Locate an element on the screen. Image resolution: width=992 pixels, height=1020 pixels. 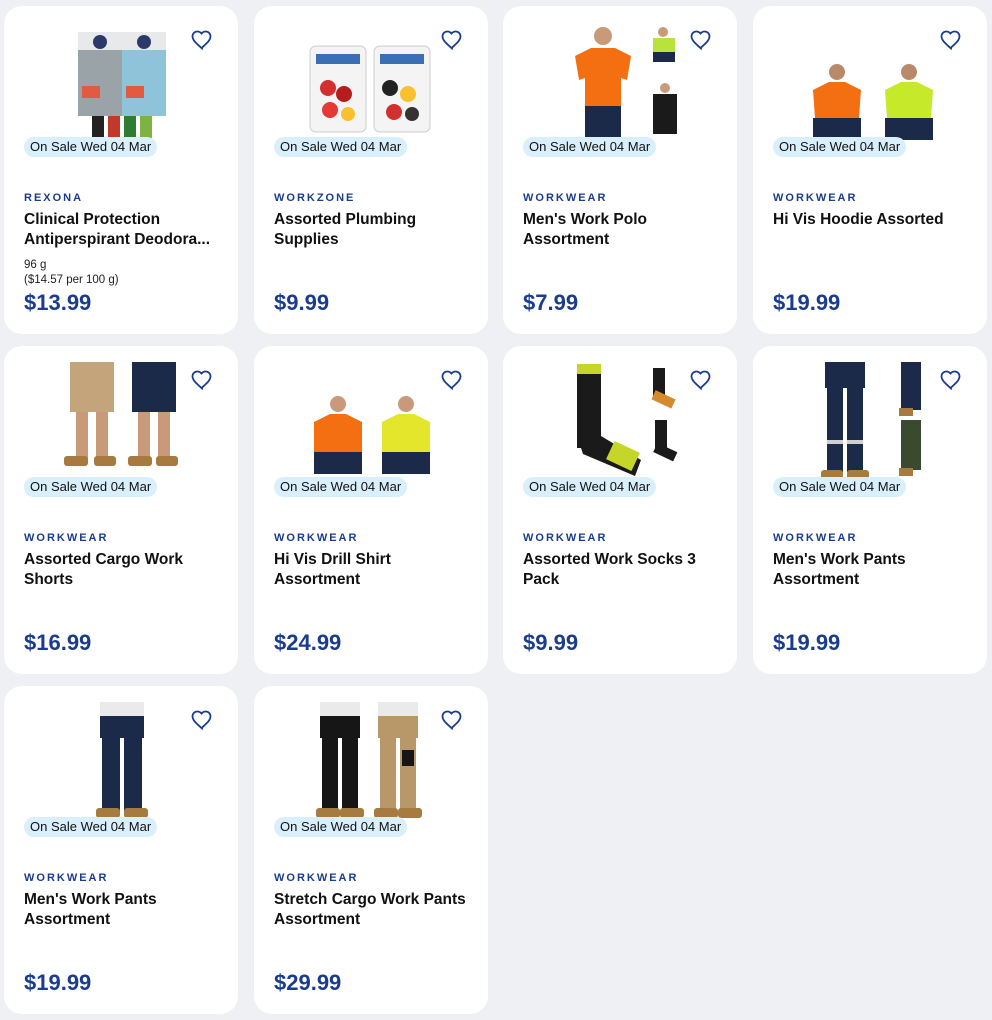
product-brand: REXONA is located at coordinates (54, 198).